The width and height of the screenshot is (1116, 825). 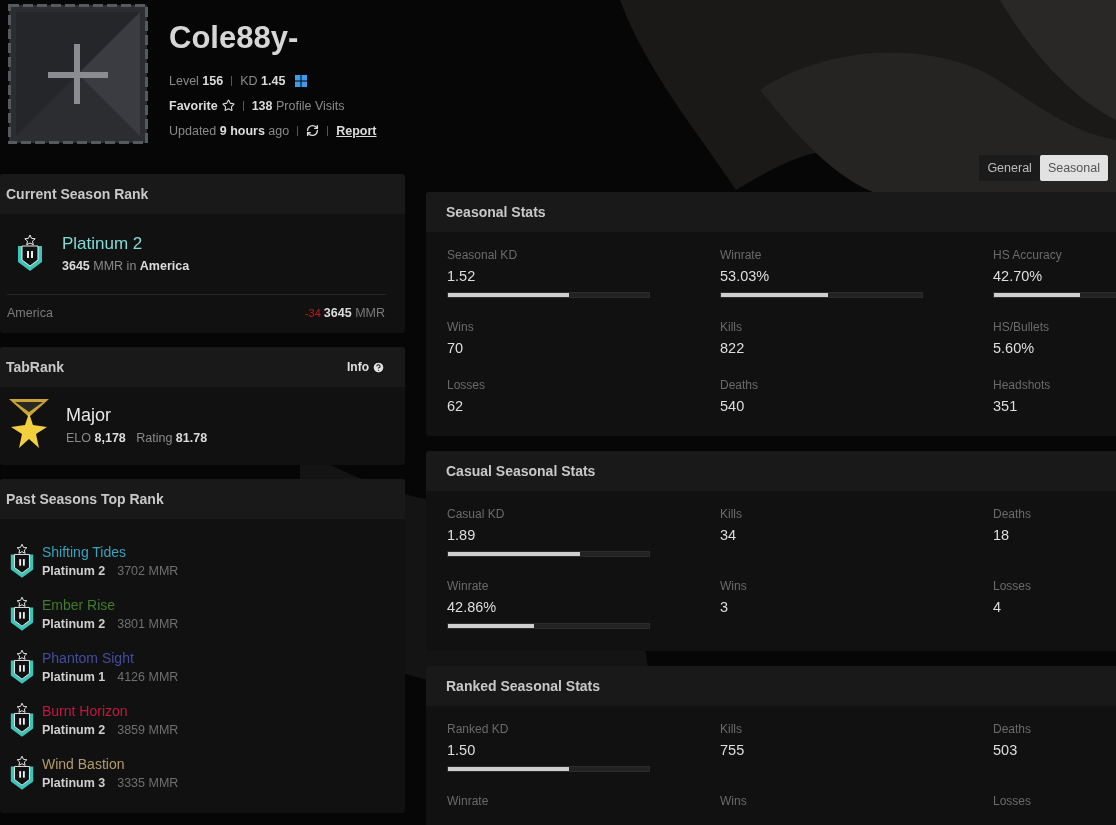 What do you see at coordinates (29, 425) in the screenshot?
I see `star-badge-icon` at bounding box center [29, 425].